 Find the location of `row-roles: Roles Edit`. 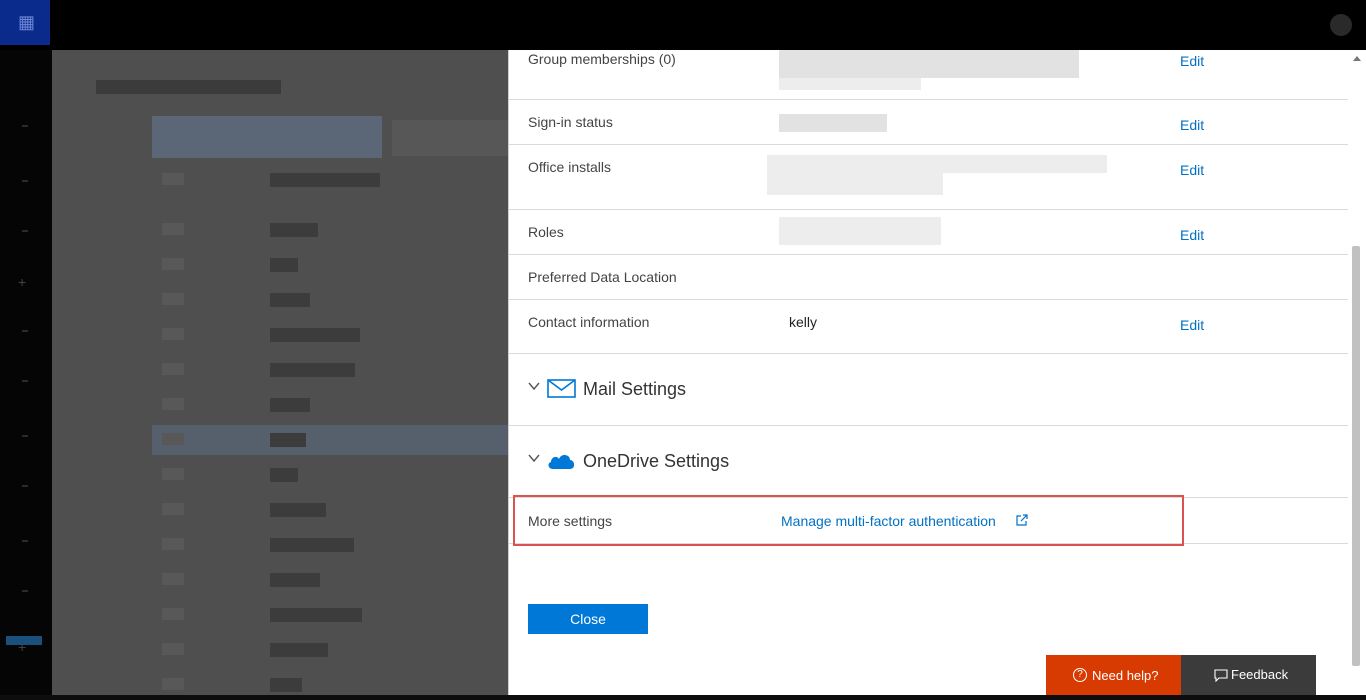

row-roles: Roles Edit is located at coordinates (928, 232).